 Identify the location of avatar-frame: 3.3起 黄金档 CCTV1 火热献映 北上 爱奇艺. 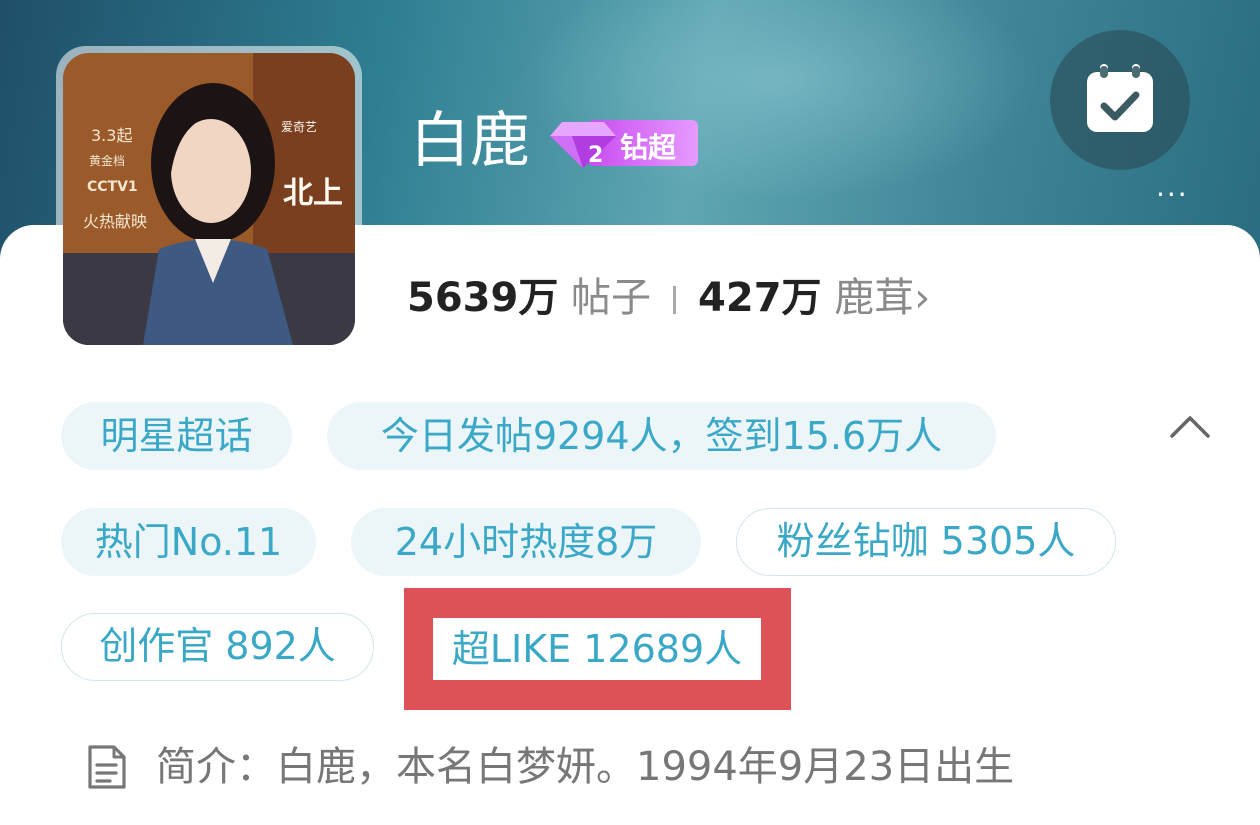
(209, 199).